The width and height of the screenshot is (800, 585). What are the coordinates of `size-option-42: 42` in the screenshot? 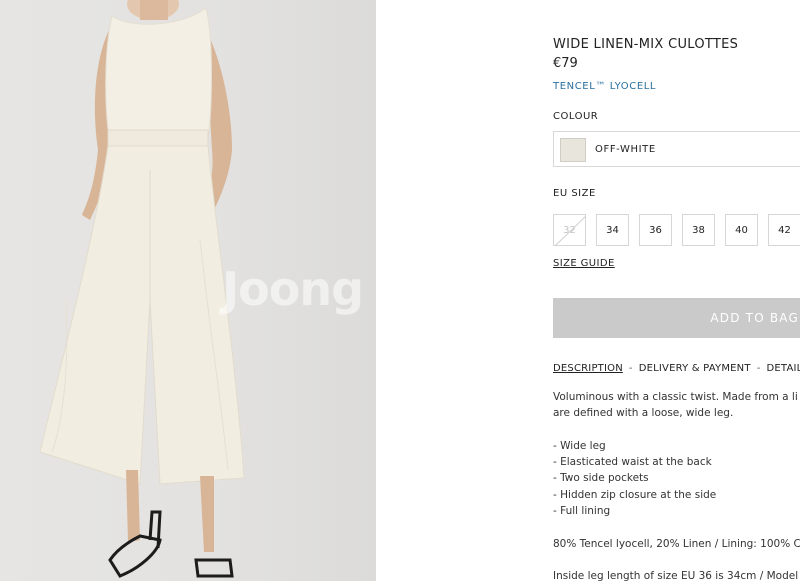 It's located at (784, 230).